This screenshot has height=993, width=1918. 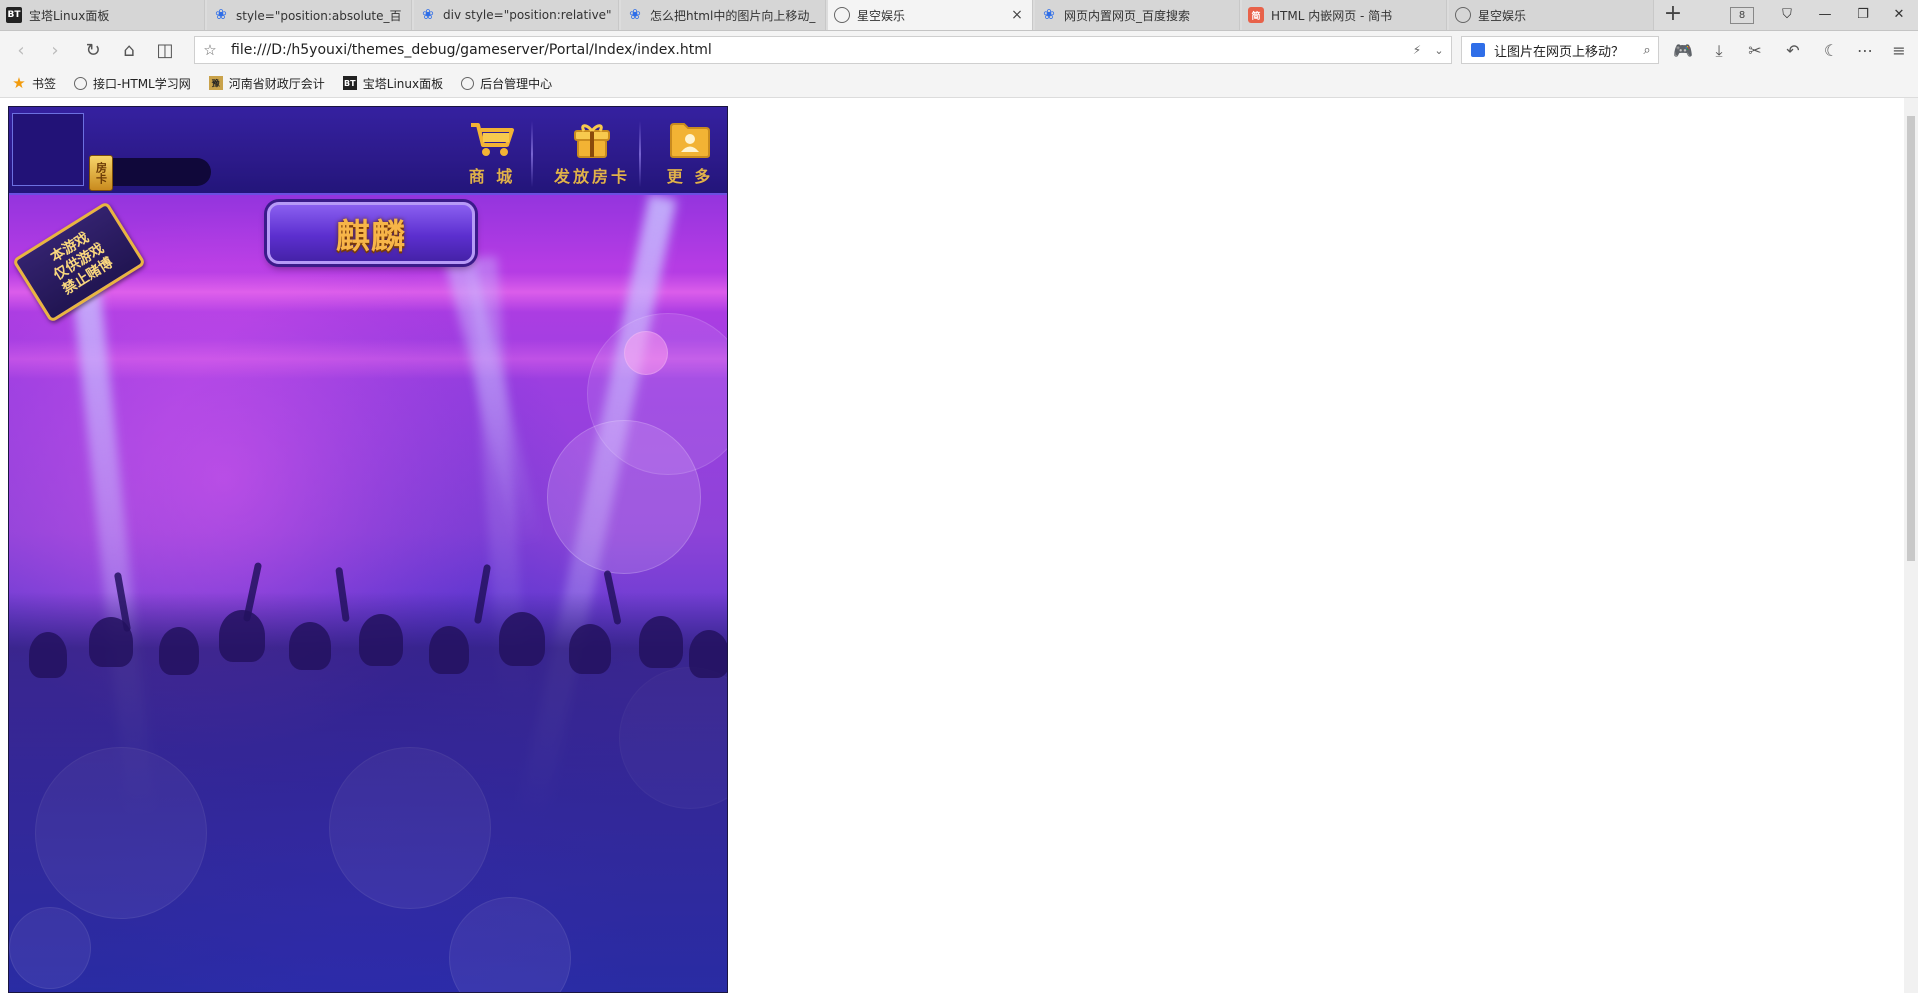 I want to click on tab-title: div style="position:relative", so click(x=527, y=15).